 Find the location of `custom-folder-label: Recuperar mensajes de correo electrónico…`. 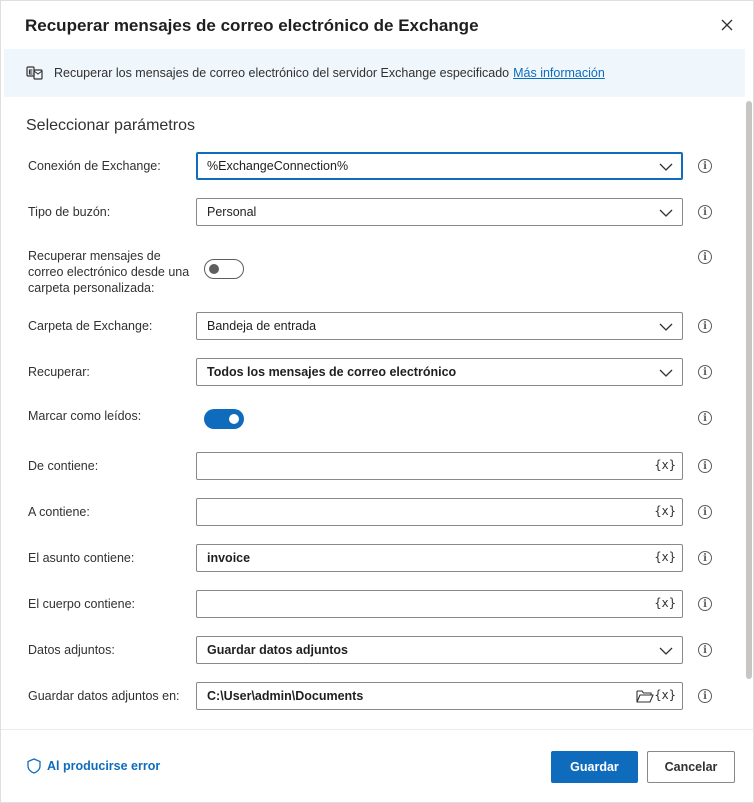

custom-folder-label: Recuperar mensajes de correo electrónico… is located at coordinates (109, 272).